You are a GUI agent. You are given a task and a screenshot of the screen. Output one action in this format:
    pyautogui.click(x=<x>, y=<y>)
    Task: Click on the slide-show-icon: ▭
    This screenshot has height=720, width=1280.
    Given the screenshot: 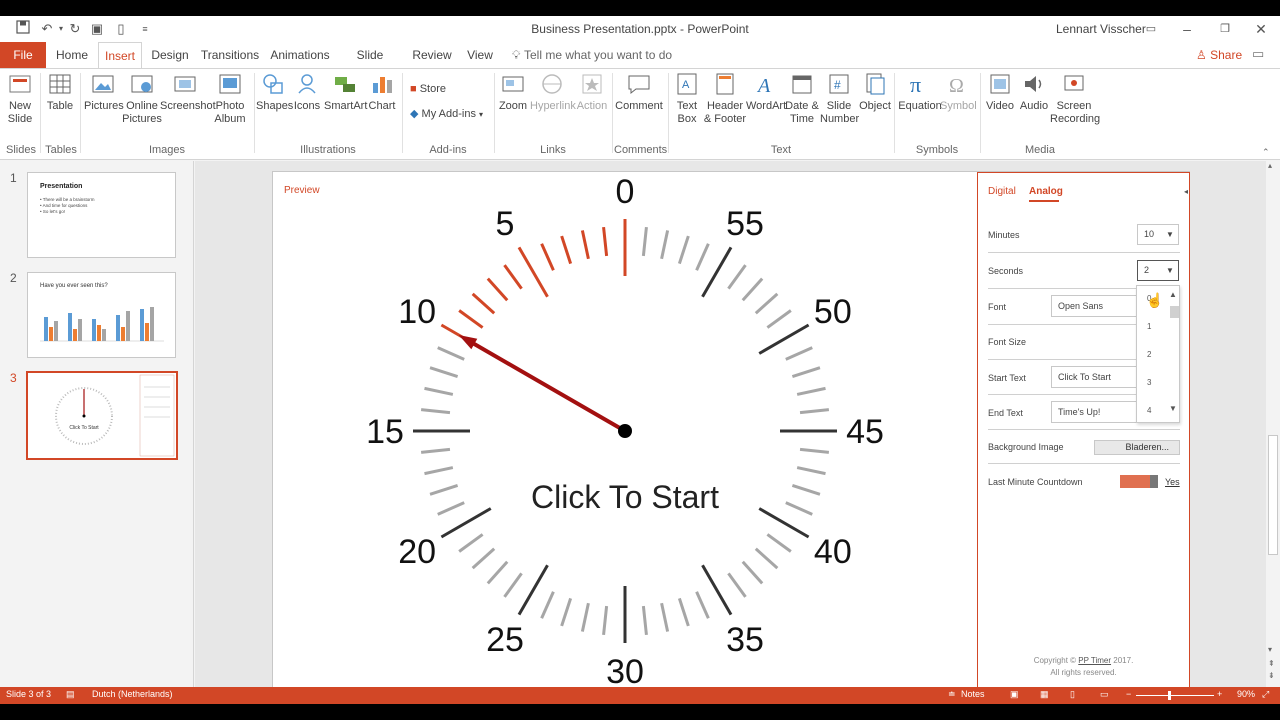 What is the action you would take?
    pyautogui.click(x=1104, y=694)
    